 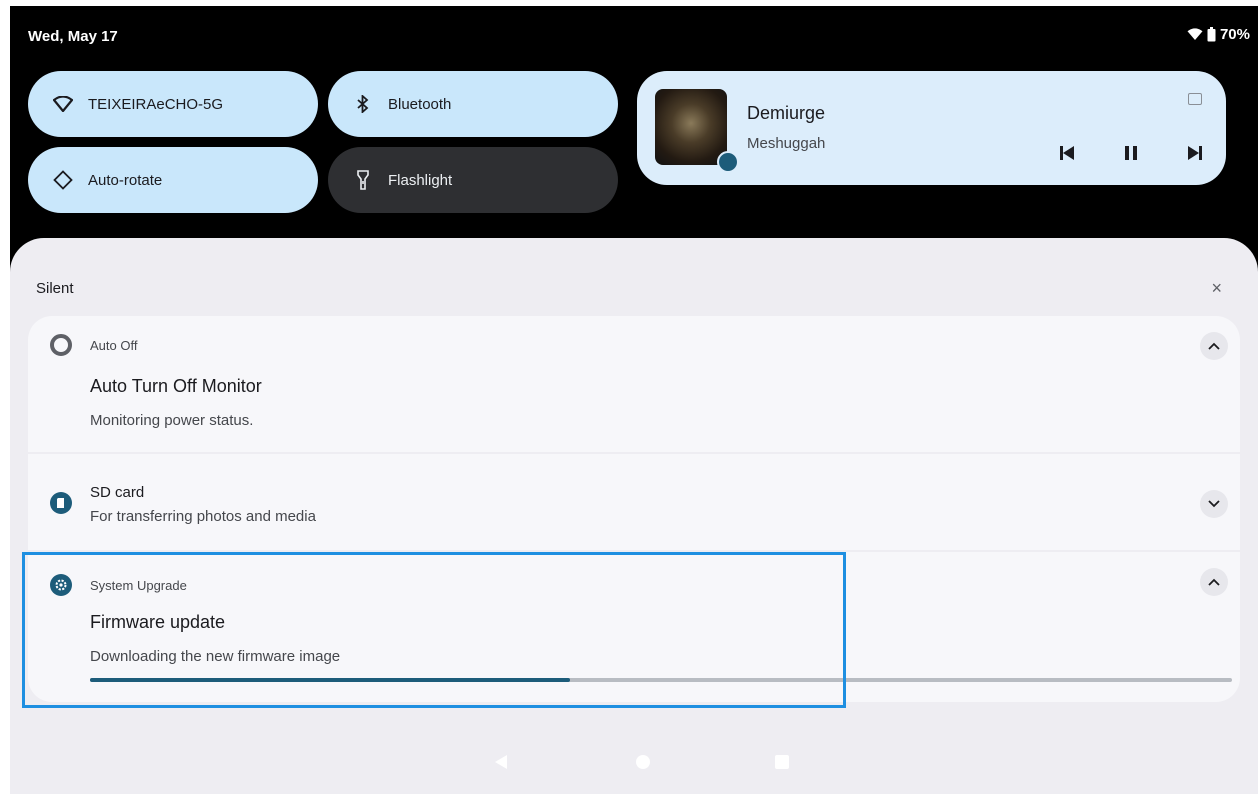 I want to click on media-title: Demiurge, so click(x=786, y=113).